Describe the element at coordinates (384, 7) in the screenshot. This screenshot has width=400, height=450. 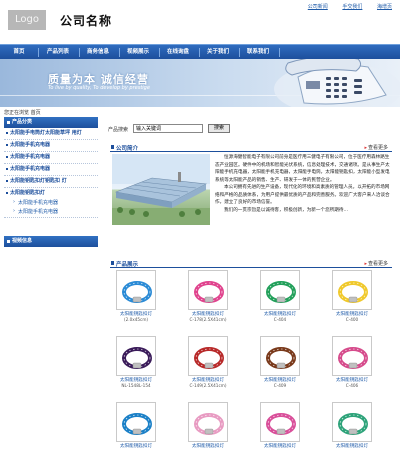
I see `top-link-mail: 海增页` at that location.